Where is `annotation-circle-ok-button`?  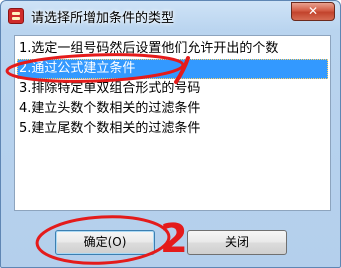 annotation-circle-ok-button is located at coordinates (103, 240).